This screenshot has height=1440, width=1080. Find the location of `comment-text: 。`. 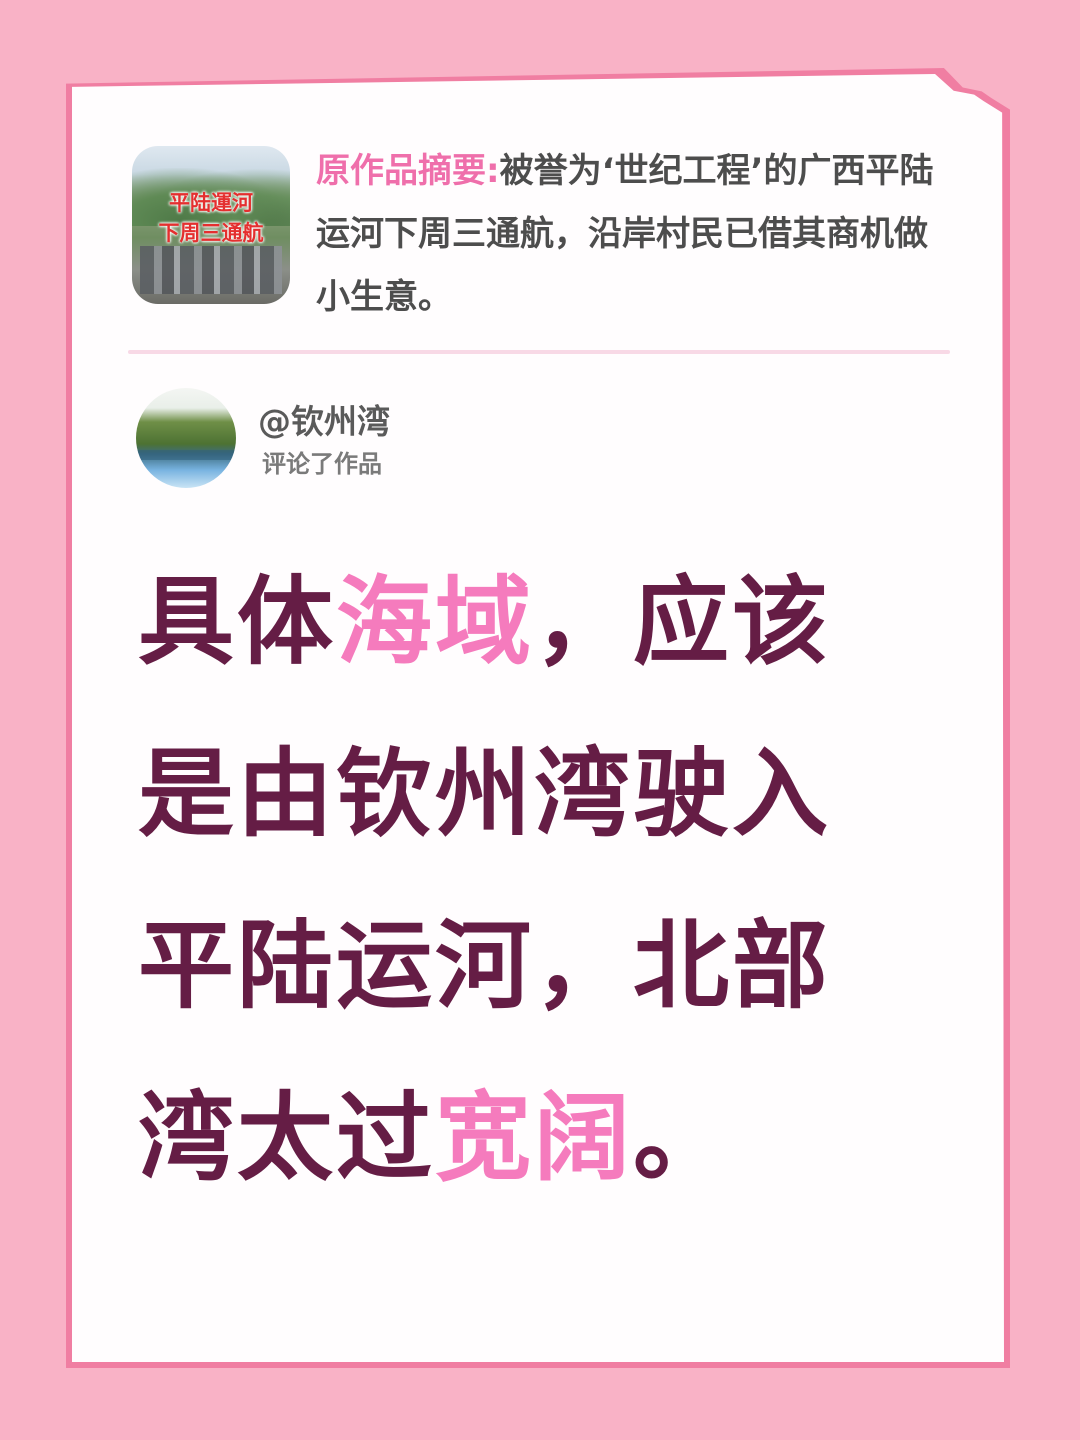

comment-text: 。 is located at coordinates (682, 1138).